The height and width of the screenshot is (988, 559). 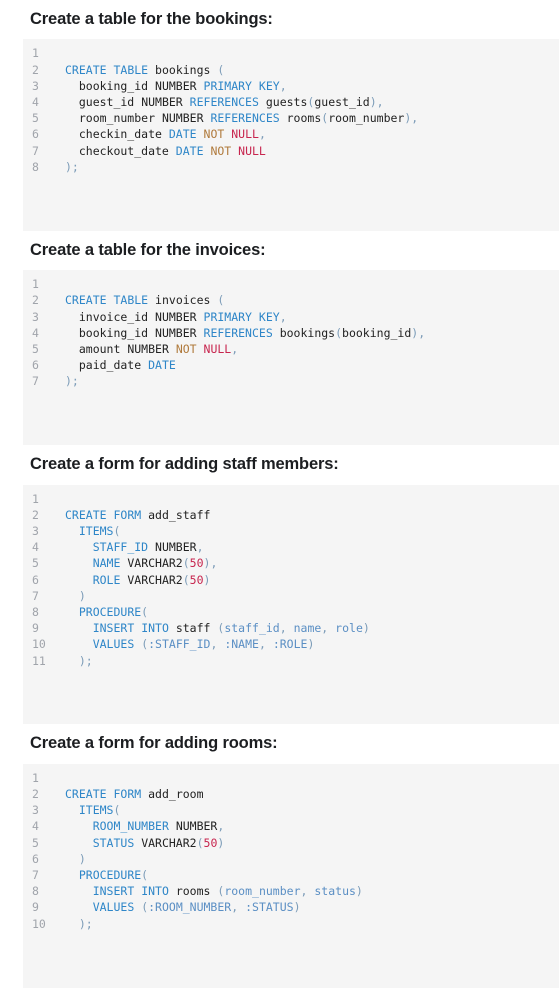 I want to click on code-line: CREATE TABLE bookings (, so click(x=145, y=69).